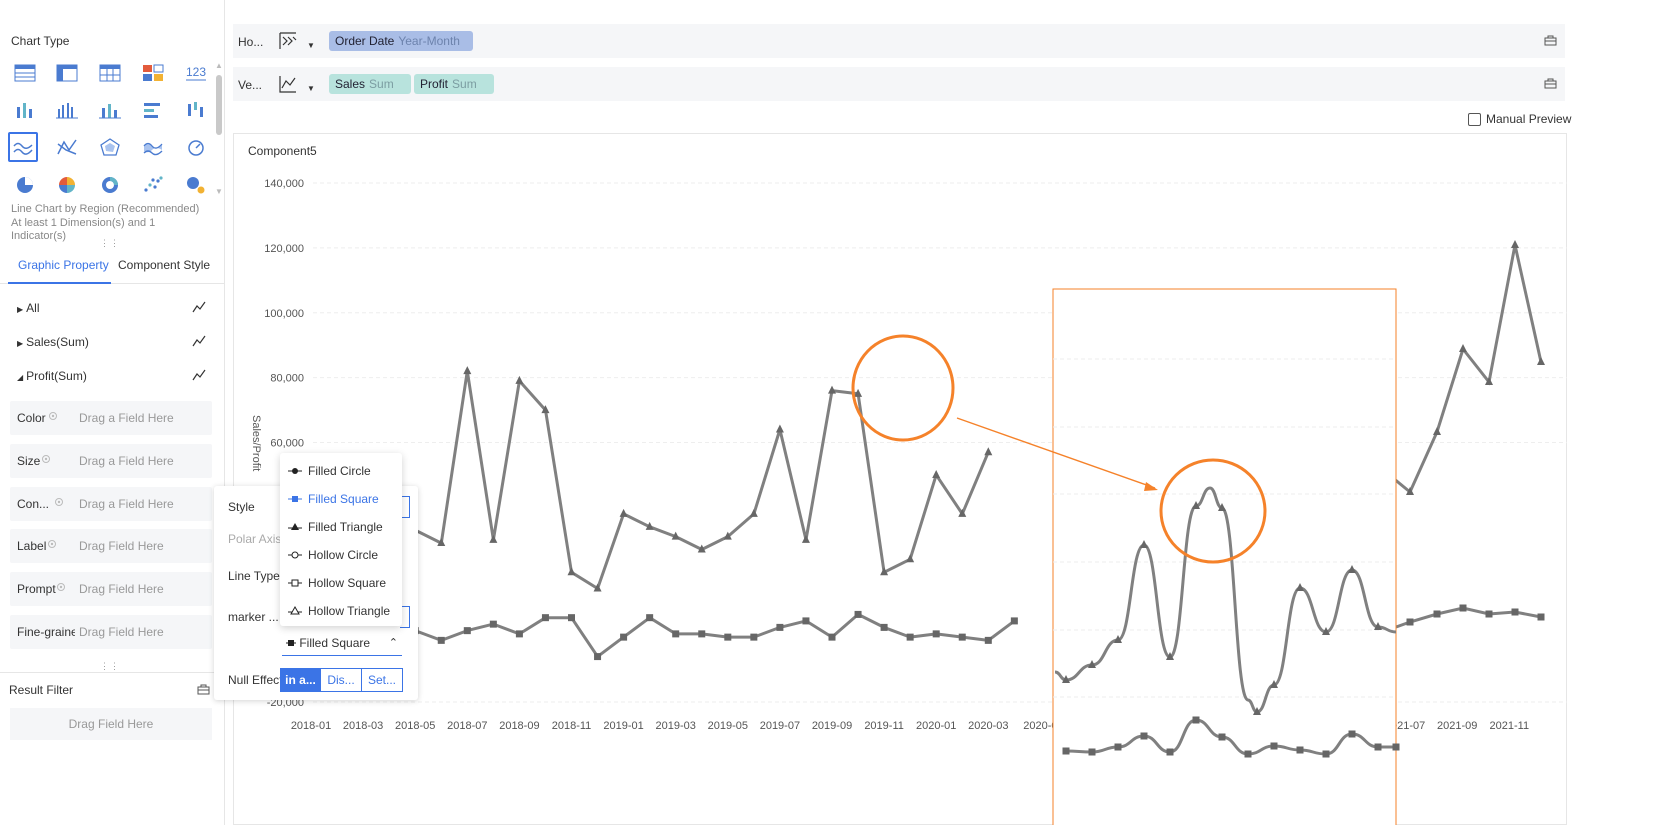  Describe the element at coordinates (67, 147) in the screenshot. I see `radar-line-icon` at that location.